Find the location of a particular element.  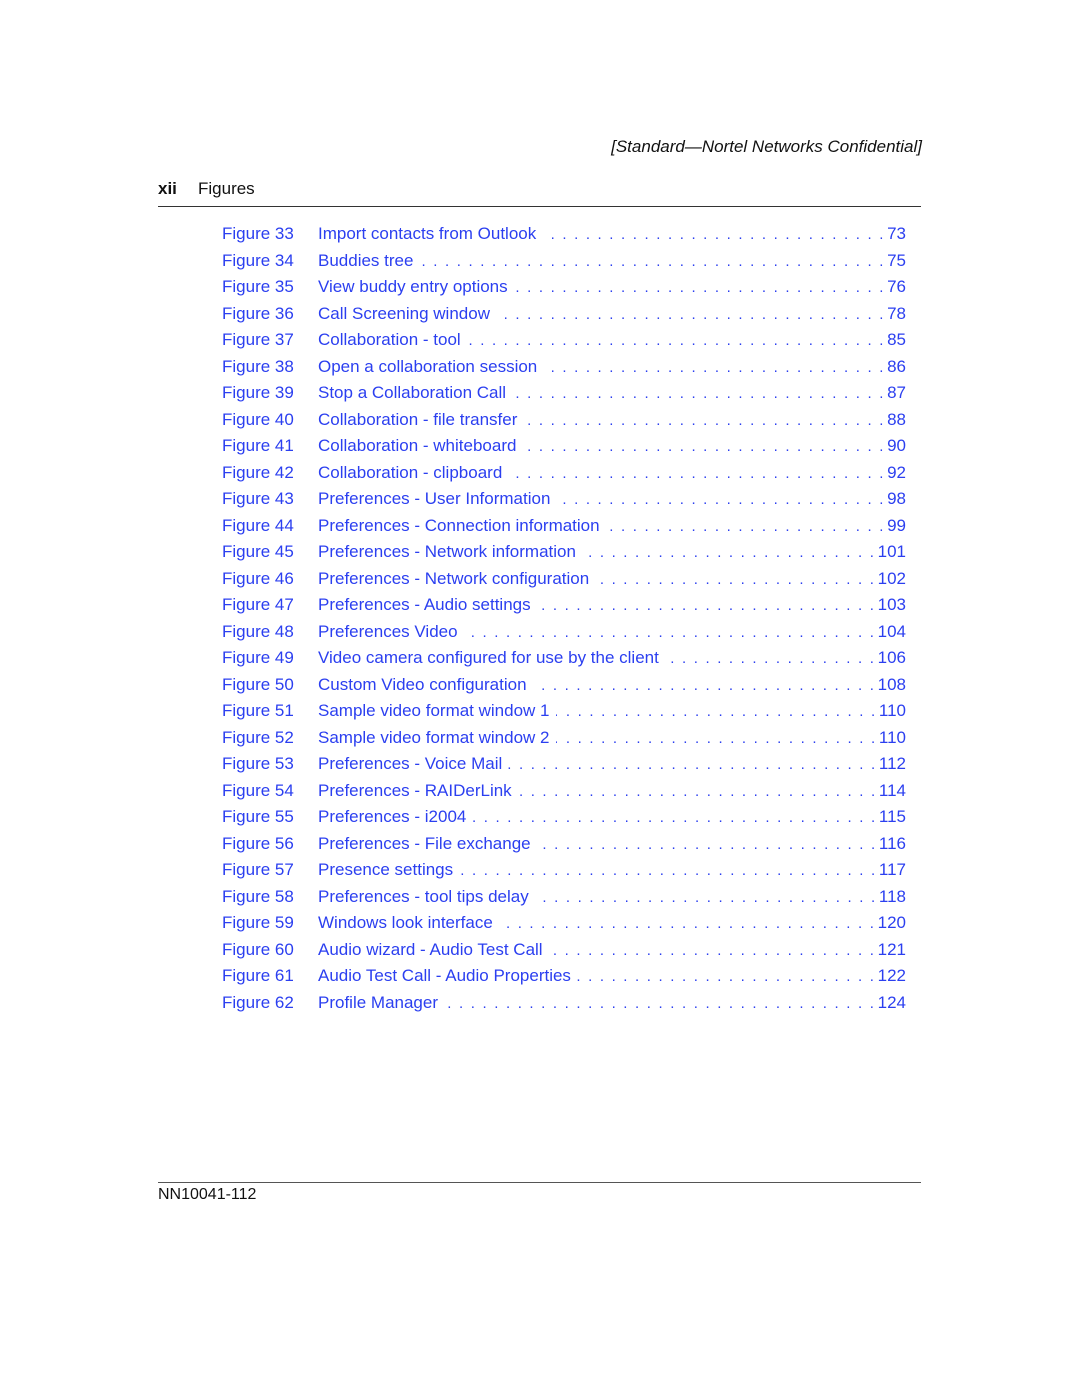

figure-title: Collaboration - whiteboard is located at coordinates (417, 446).